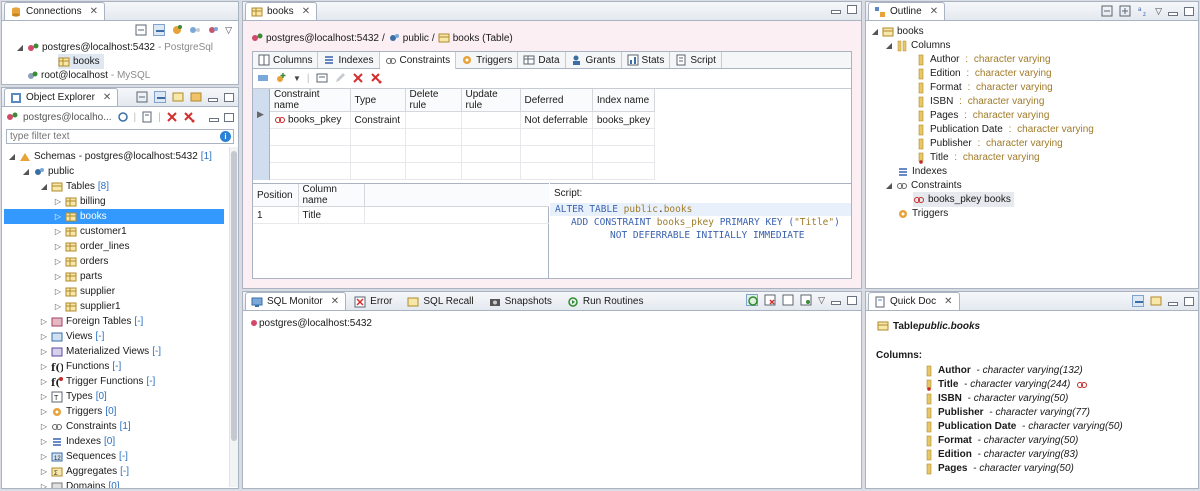 This screenshot has height=491, width=1200. I want to click on expand-all-icon, so click(1125, 11).